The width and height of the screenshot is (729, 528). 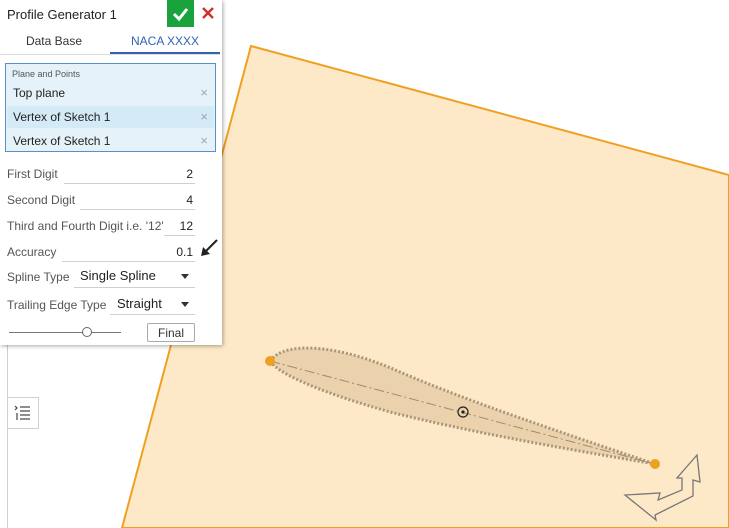 I want to click on slider-track, so click(x=65, y=332).